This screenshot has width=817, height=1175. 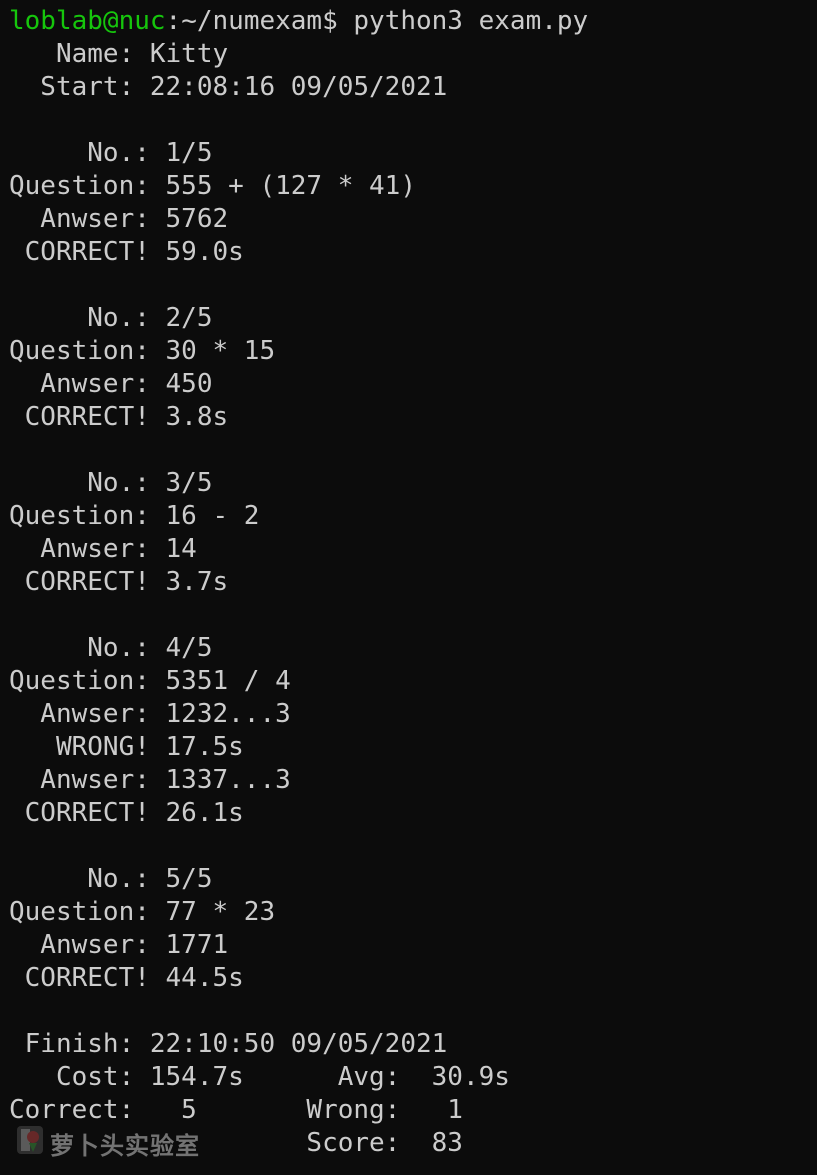 I want to click on finish-line: Finish: 22:10:50 09/05/2021, so click(x=228, y=1044).